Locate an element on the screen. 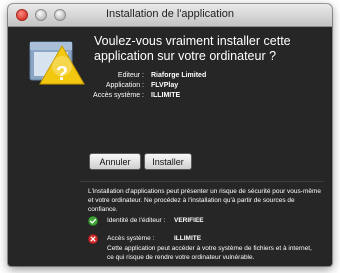 The width and height of the screenshot is (340, 273). cancel-button: Annuler is located at coordinates (115, 161).